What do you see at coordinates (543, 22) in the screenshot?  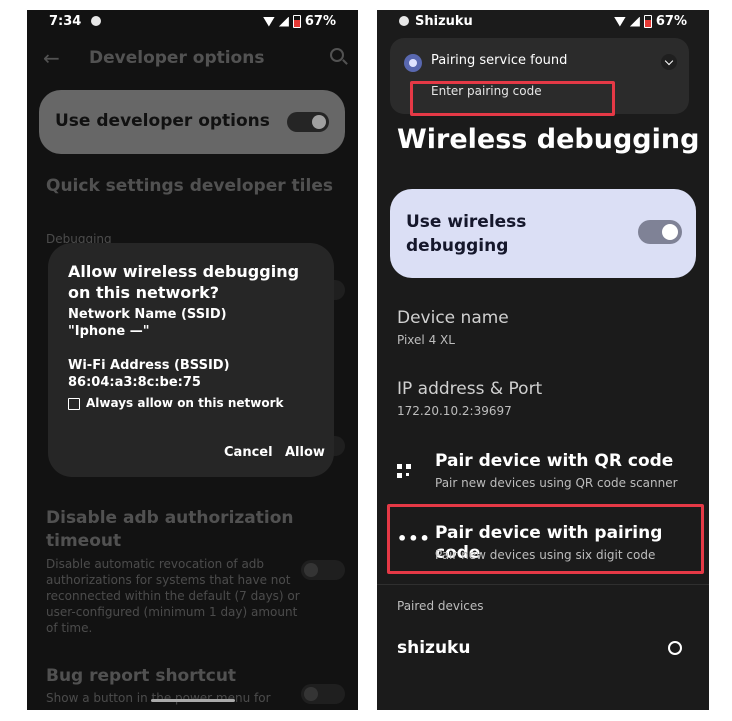 I see `status-bar: Shizuku 67%` at bounding box center [543, 22].